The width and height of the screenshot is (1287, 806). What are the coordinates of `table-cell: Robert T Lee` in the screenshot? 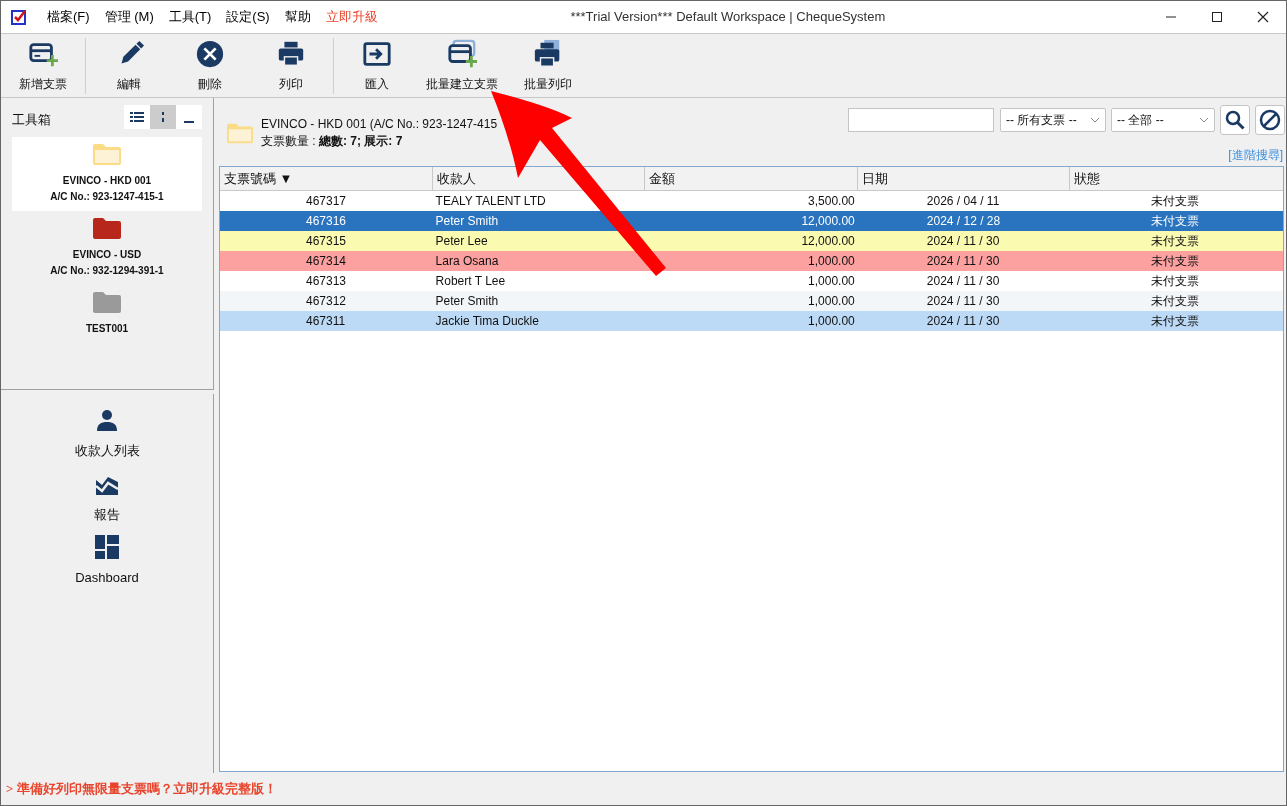 It's located at (470, 281).